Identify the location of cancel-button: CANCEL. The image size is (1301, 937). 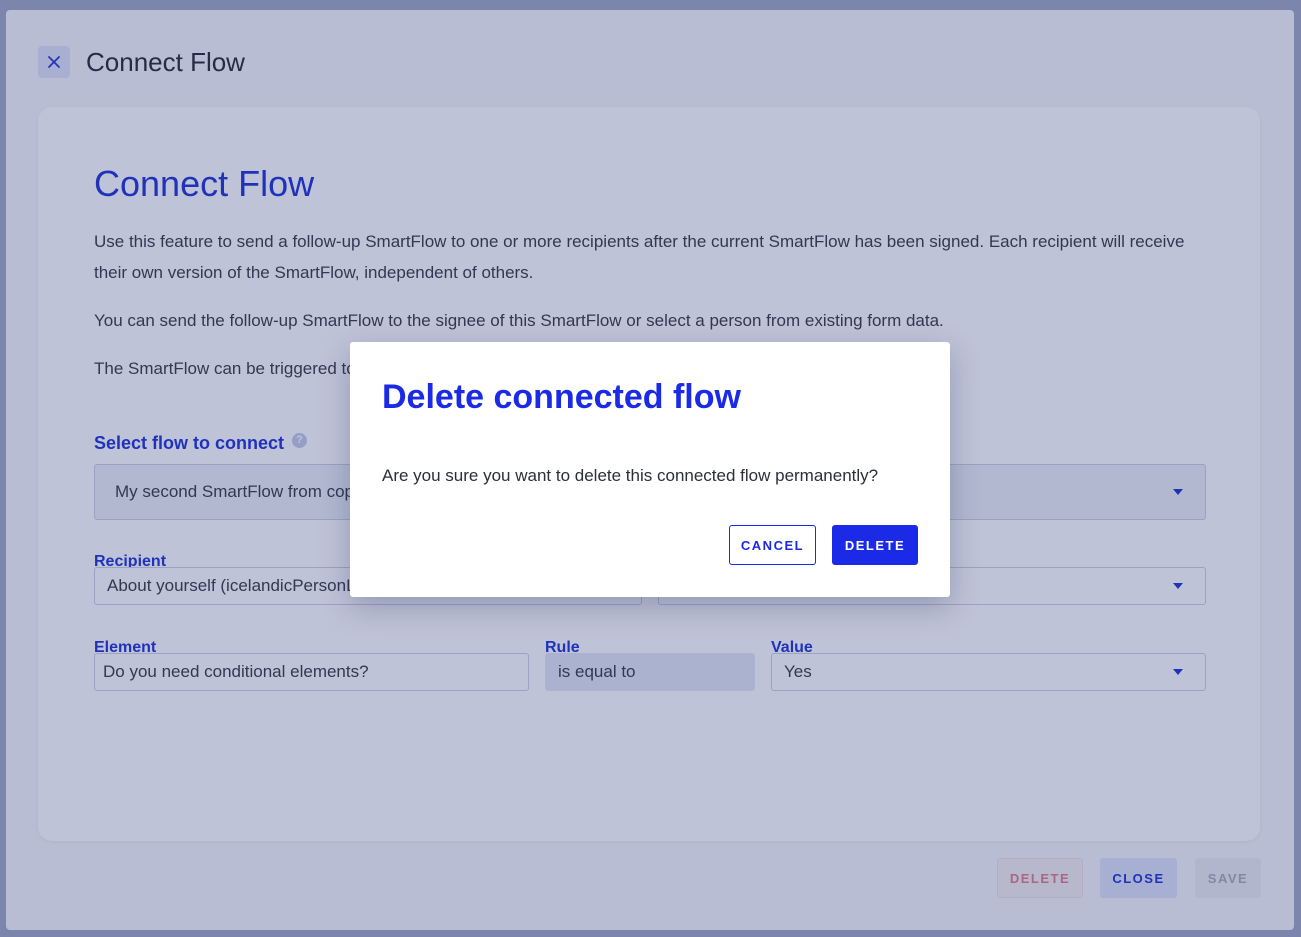
(772, 545).